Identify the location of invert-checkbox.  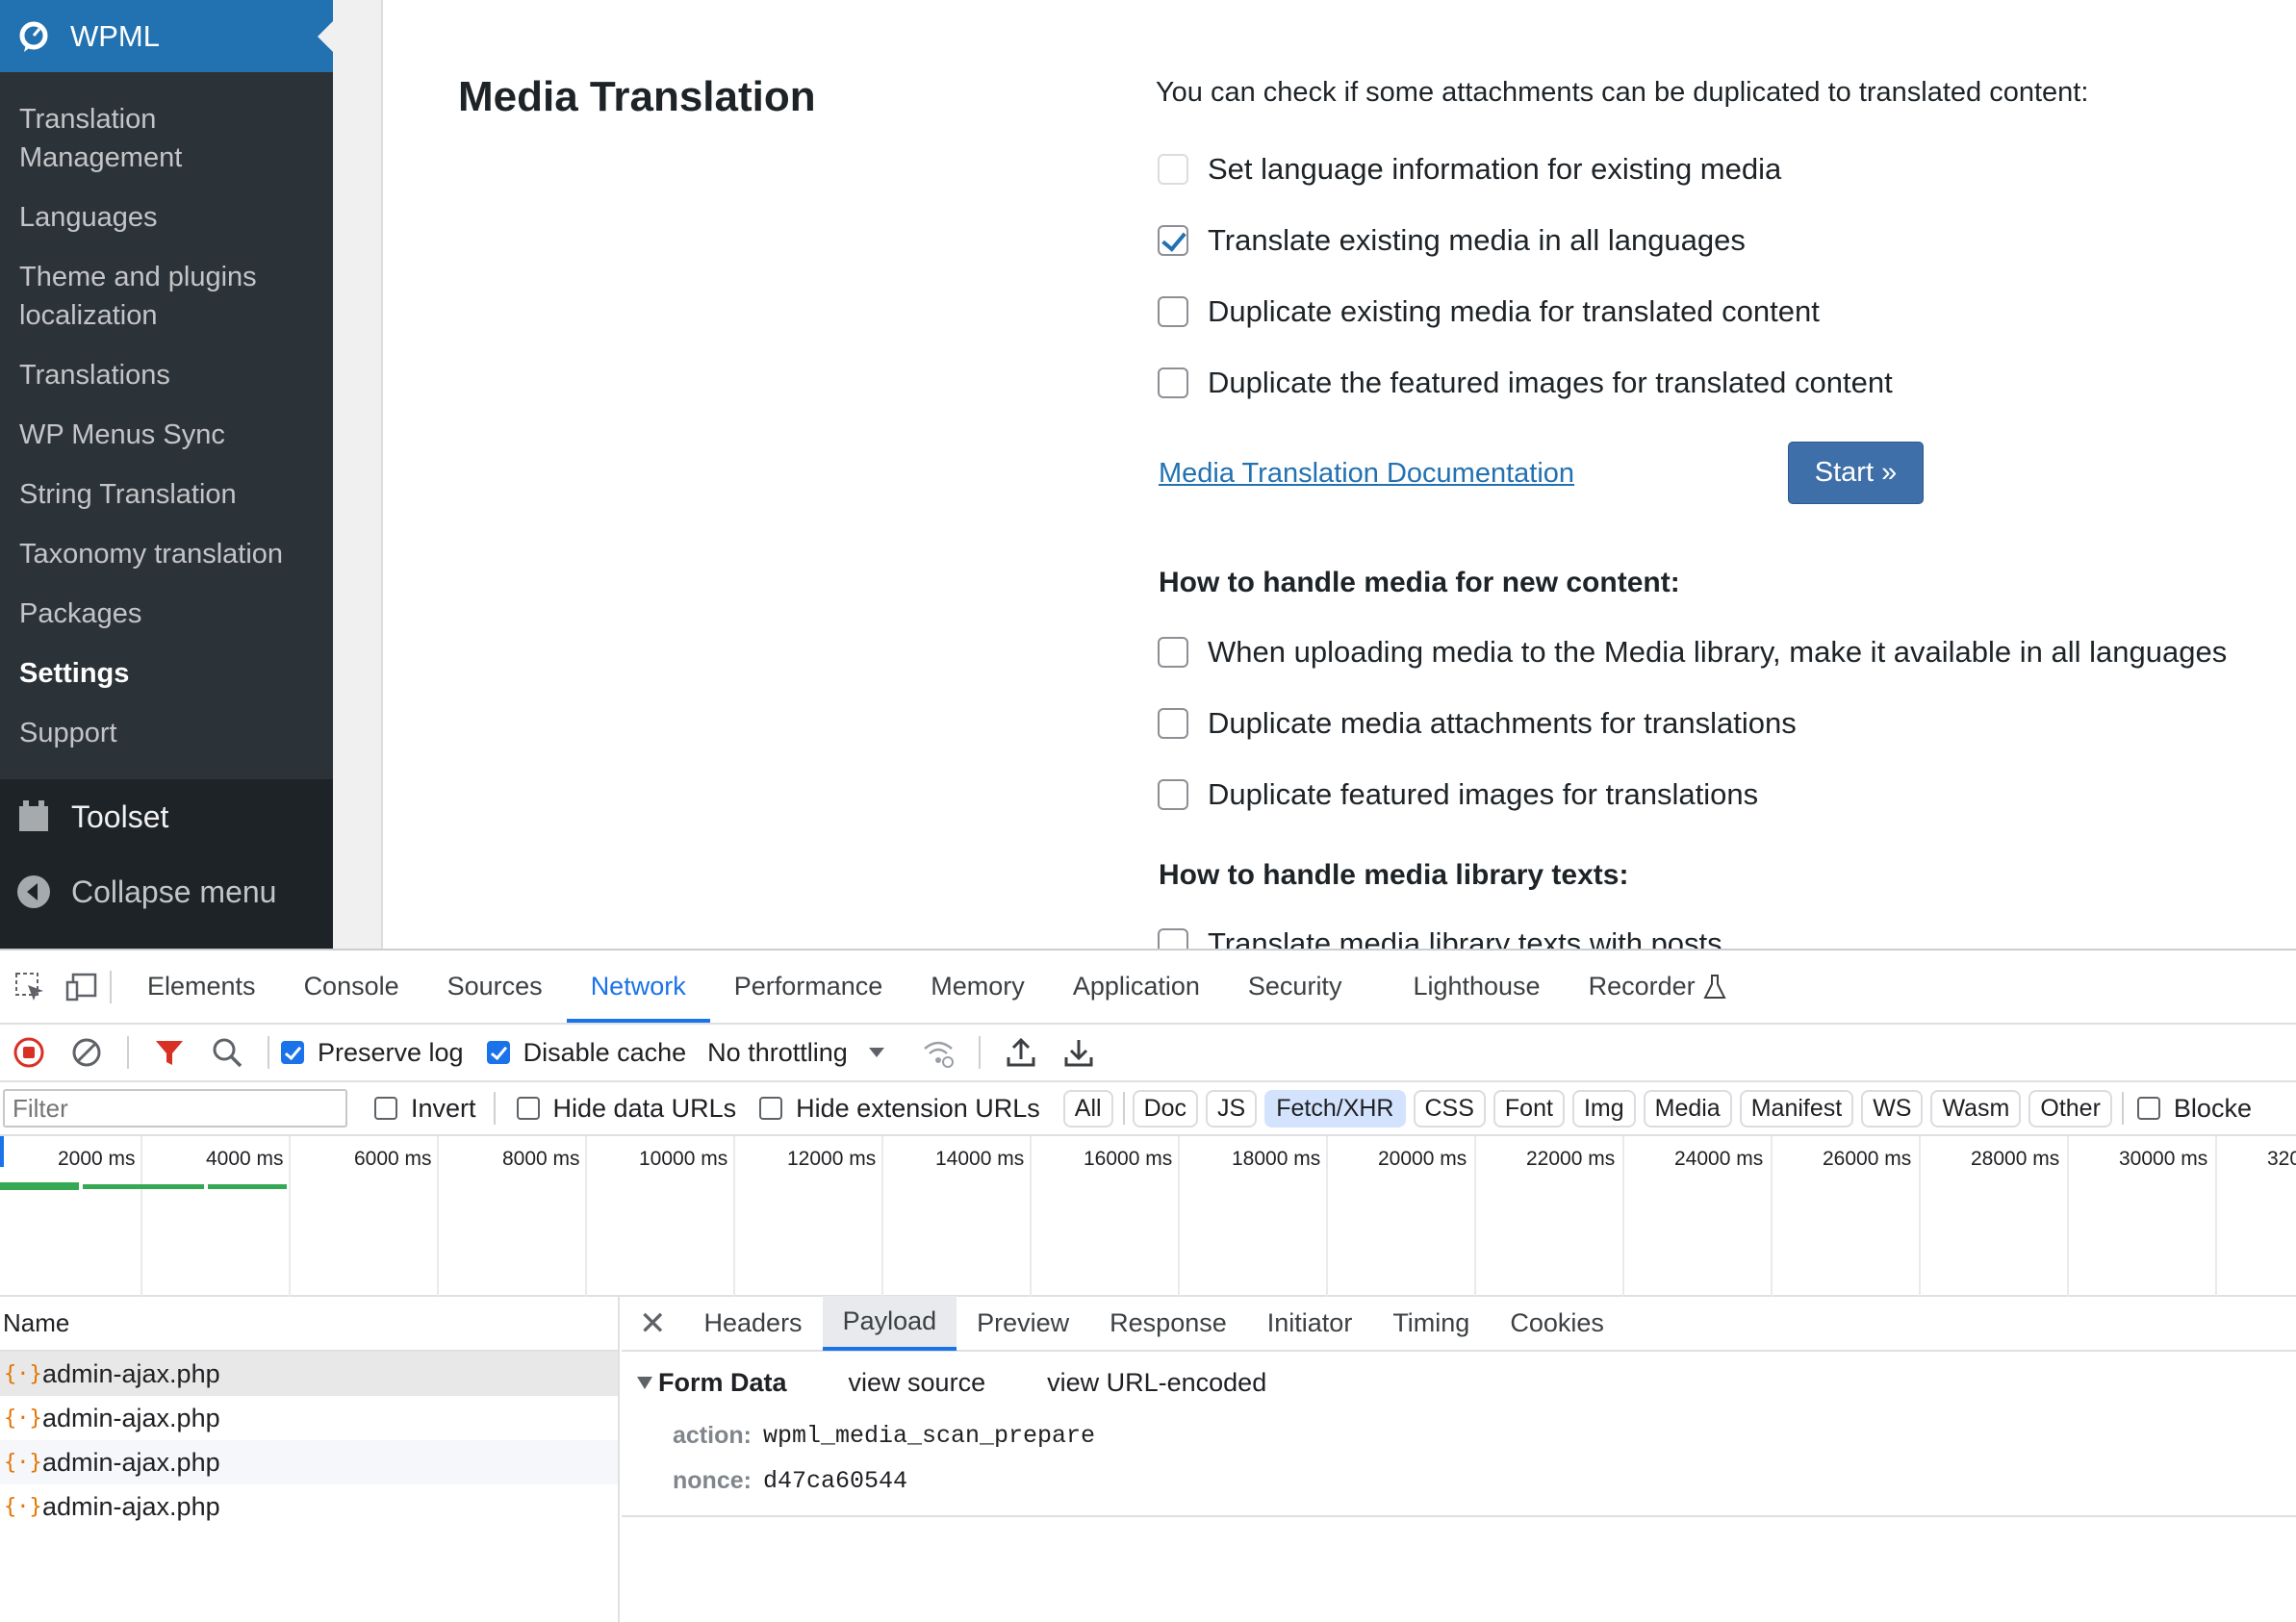
(385, 1109).